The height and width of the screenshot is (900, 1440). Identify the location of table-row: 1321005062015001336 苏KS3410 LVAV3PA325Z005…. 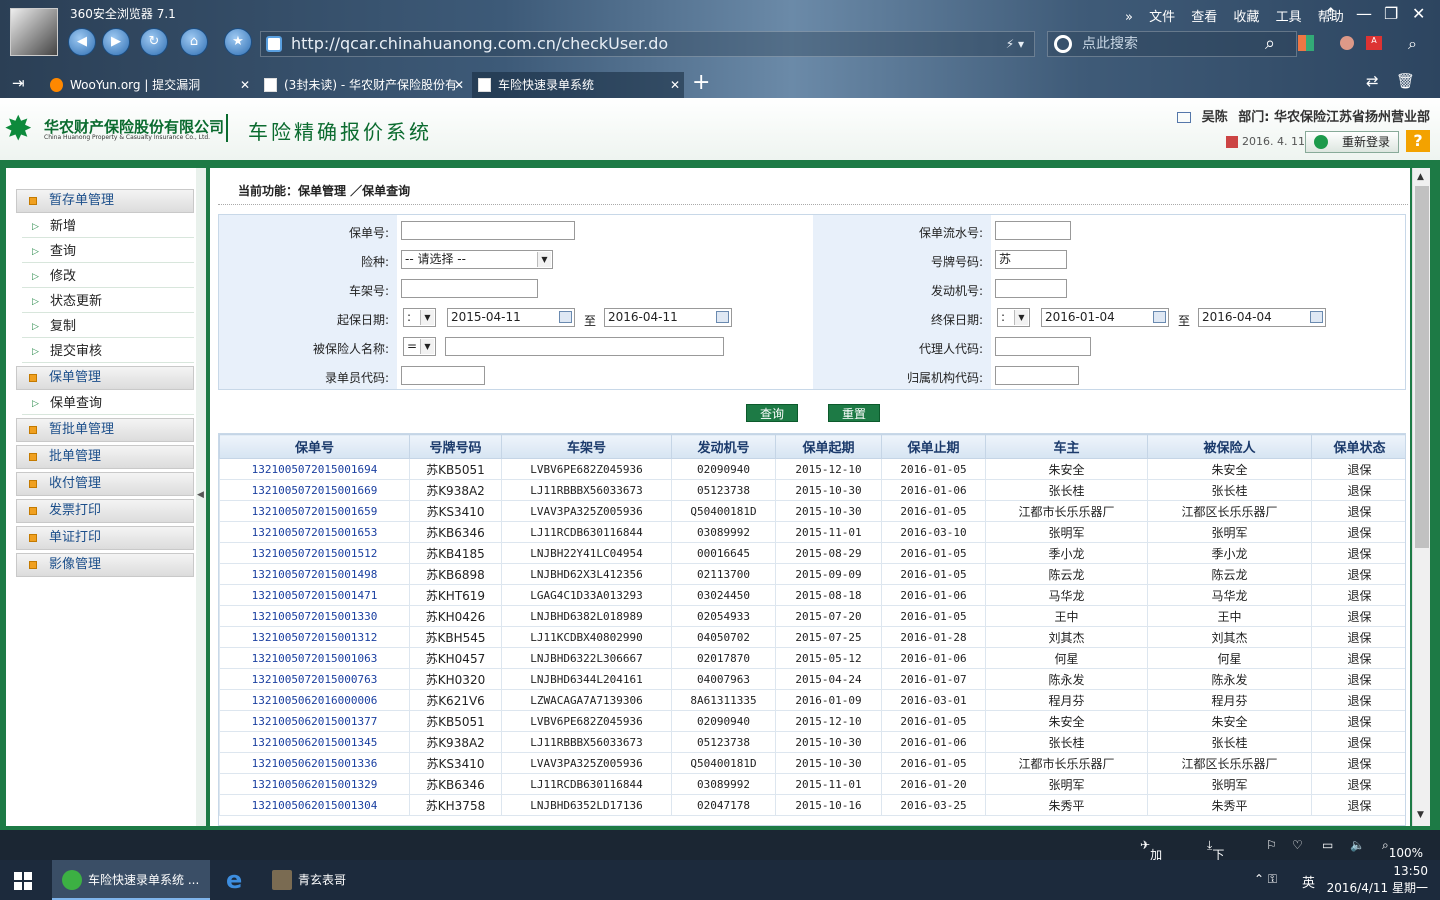
(812, 763).